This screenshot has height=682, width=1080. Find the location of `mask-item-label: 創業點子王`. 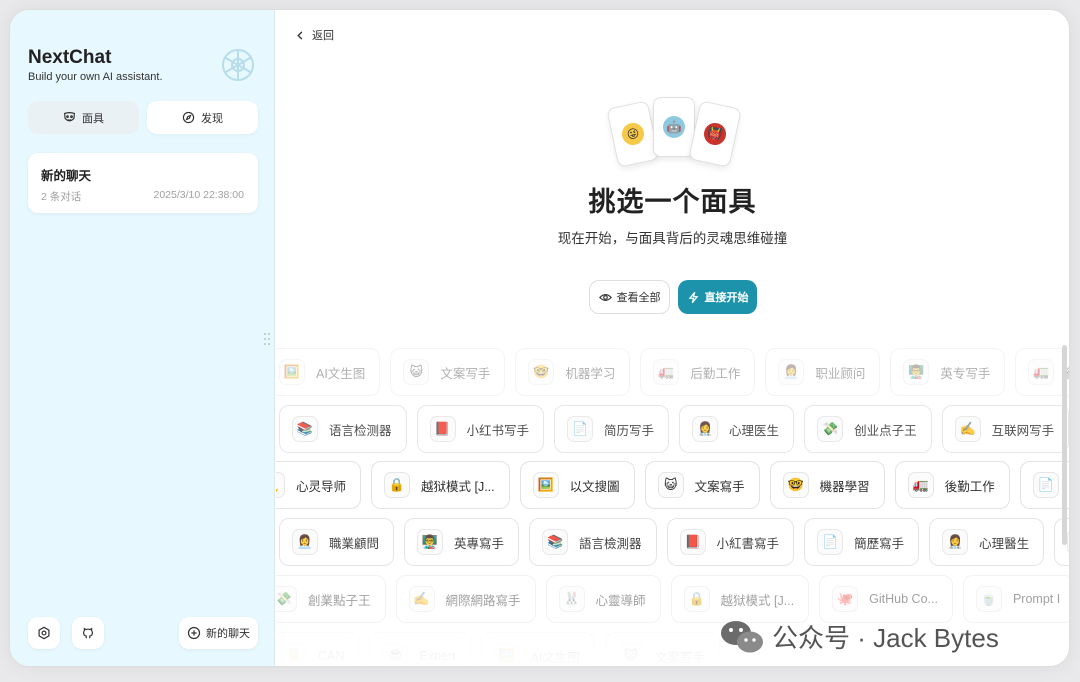

mask-item-label: 創業點子王 is located at coordinates (339, 600).